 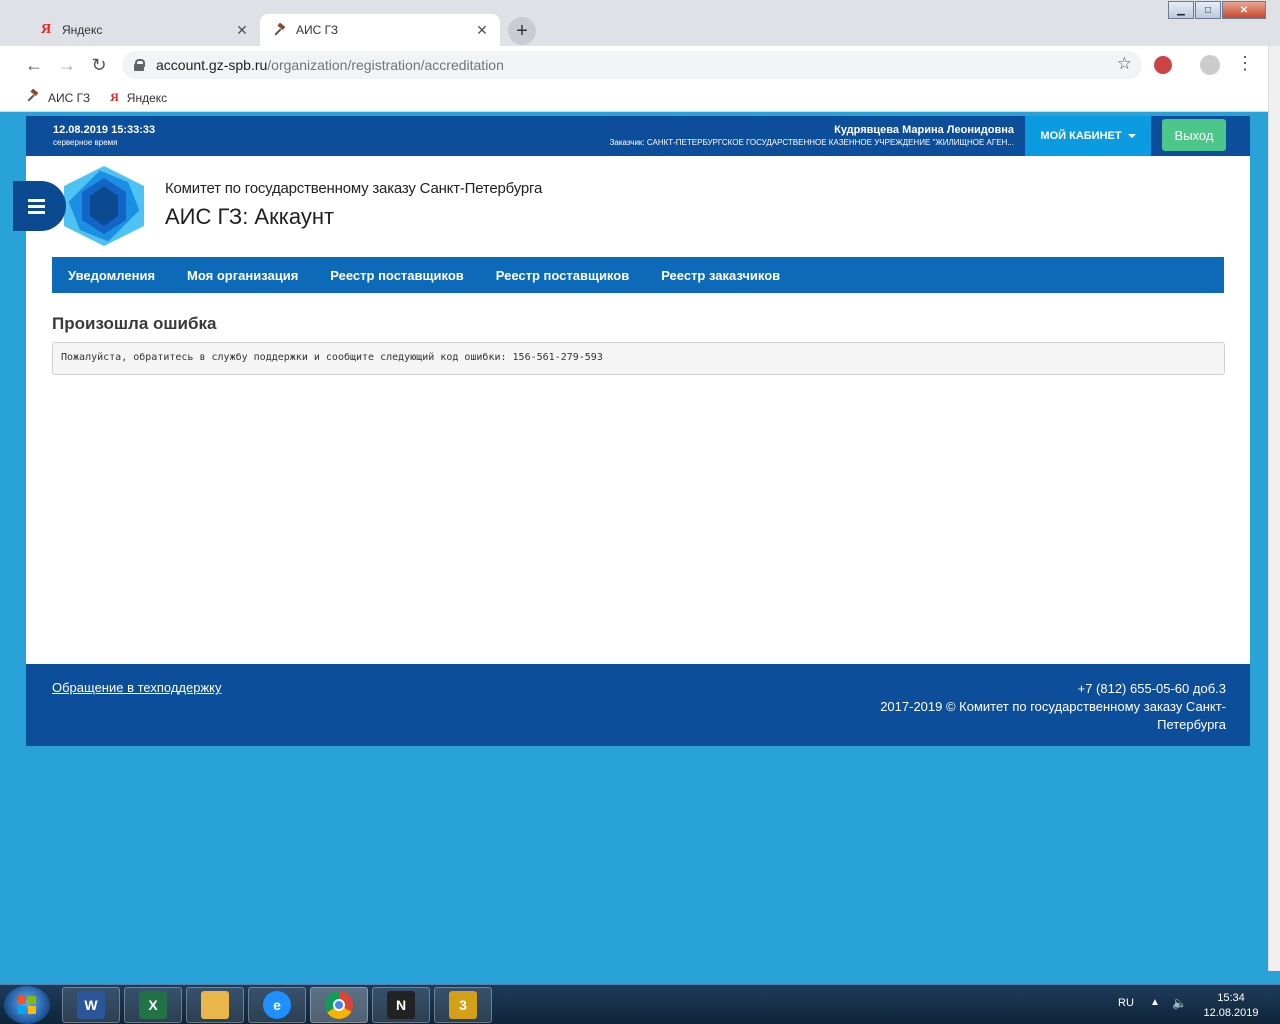 I want to click on windows-icon, so click(x=27, y=1005).